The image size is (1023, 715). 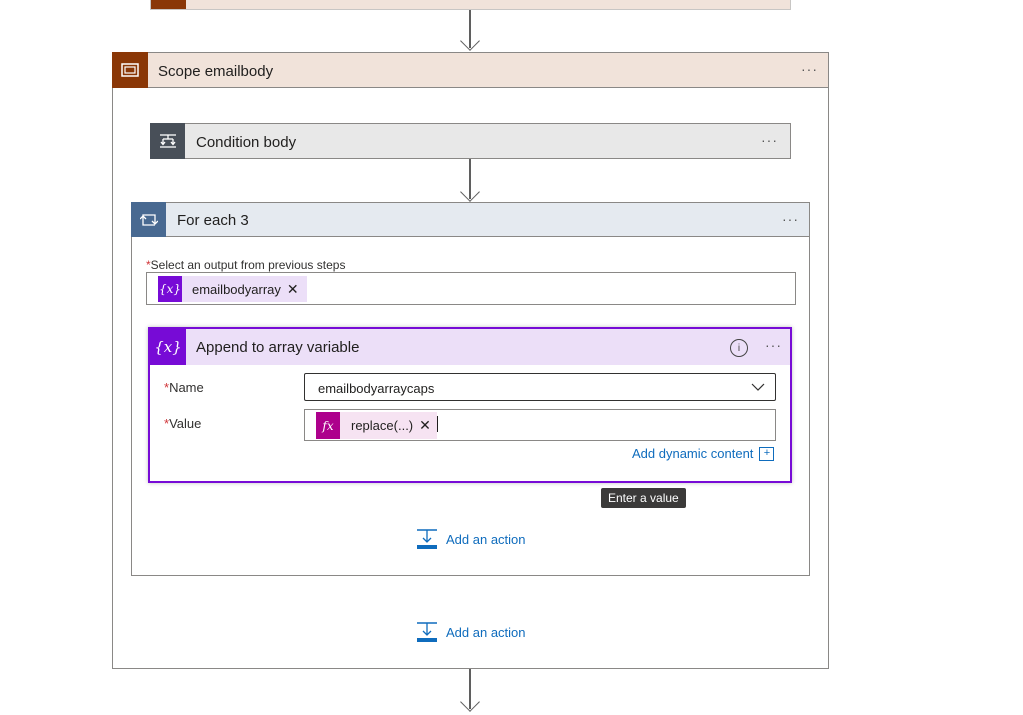 What do you see at coordinates (758, 387) in the screenshot?
I see `chevron-down-icon` at bounding box center [758, 387].